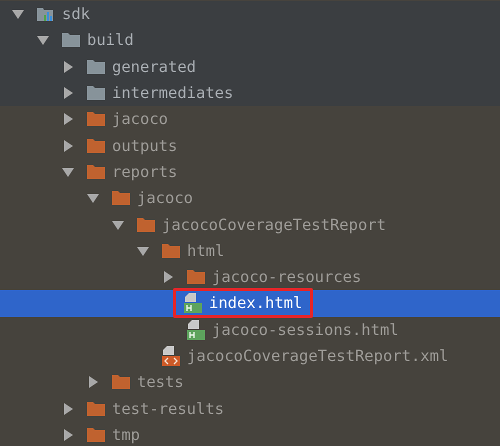 Image resolution: width=500 pixels, height=446 pixels. Describe the element at coordinates (160, 382) in the screenshot. I see `item-label: tests` at that location.